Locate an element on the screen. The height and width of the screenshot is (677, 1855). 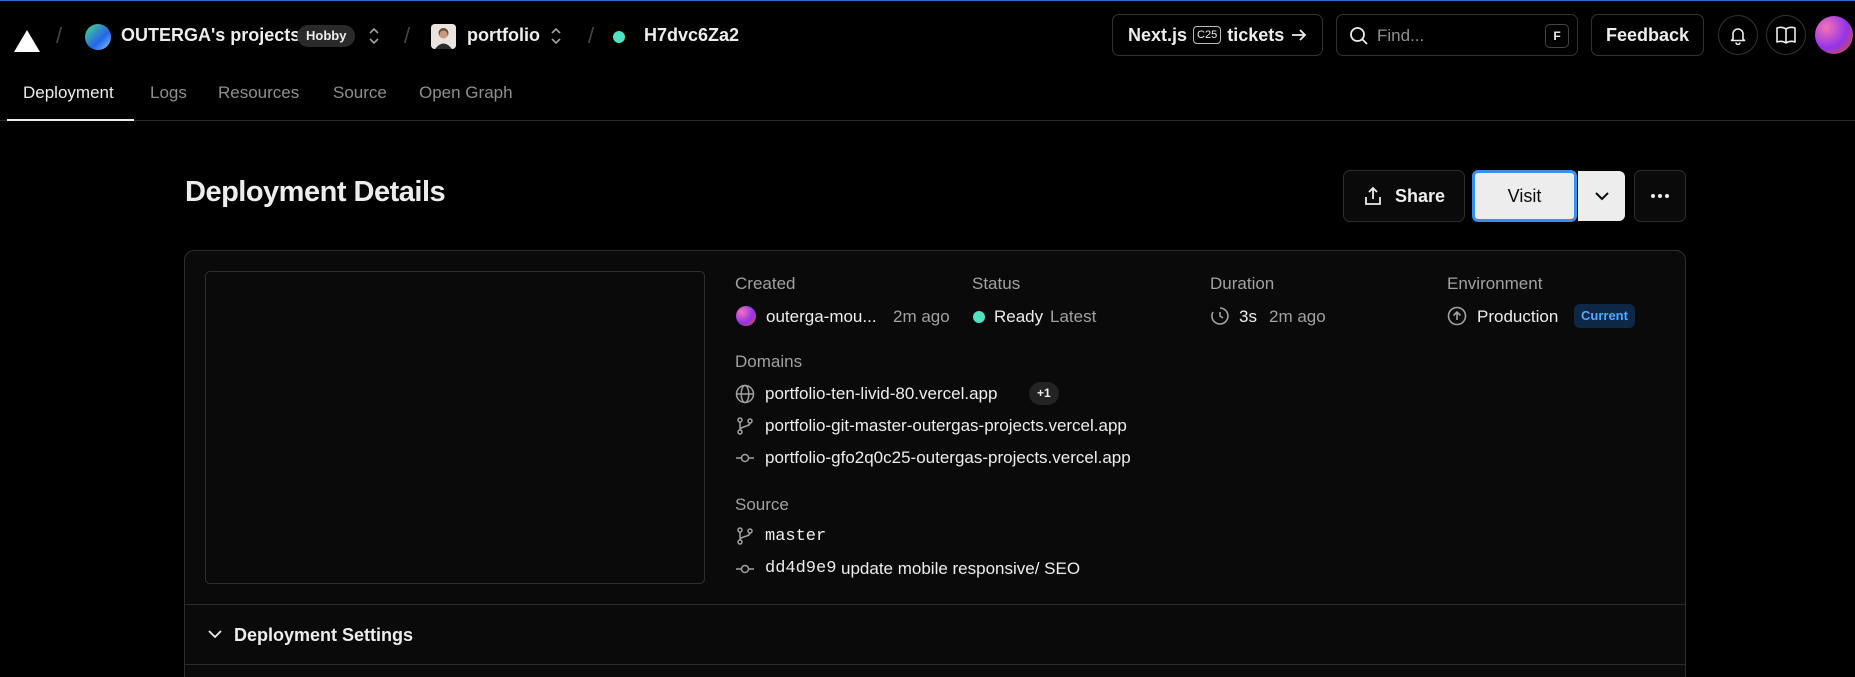
duration-time: 2m ago is located at coordinates (1297, 316).